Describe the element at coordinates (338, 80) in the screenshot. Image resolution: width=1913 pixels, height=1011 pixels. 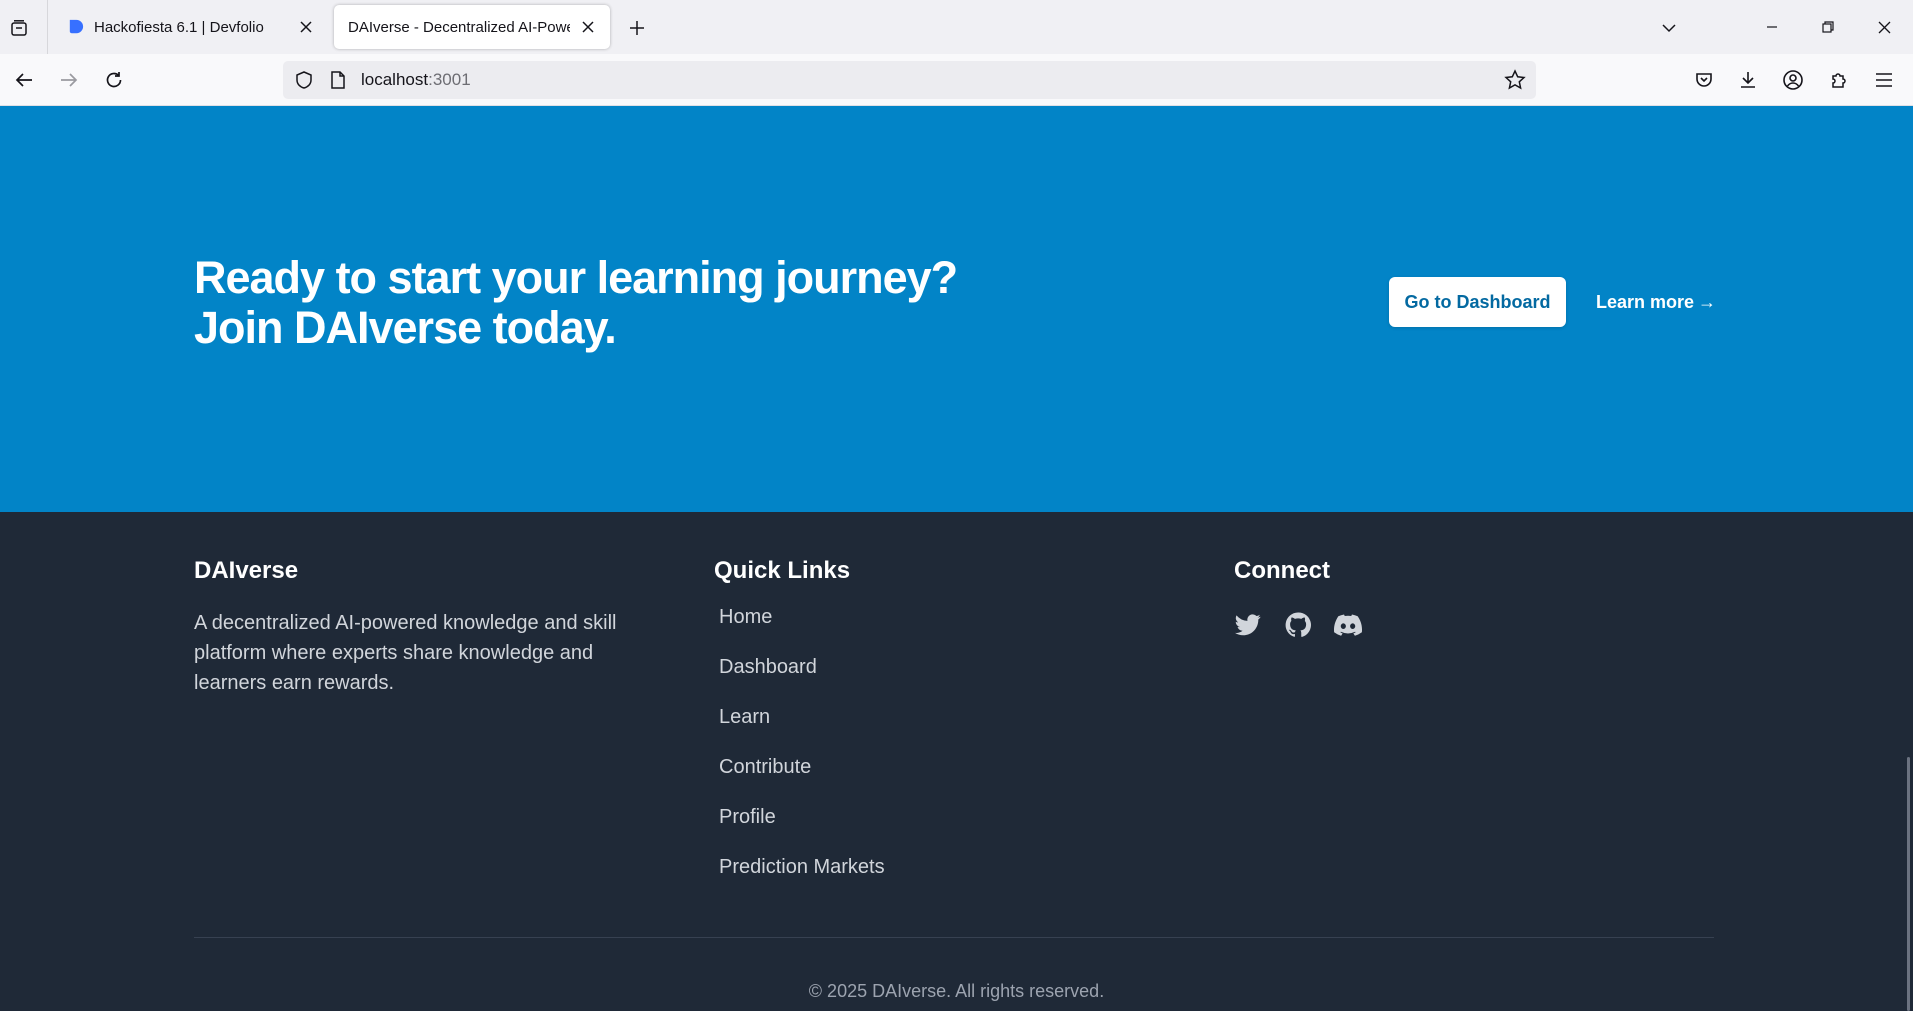
I see `page-info-icon` at that location.